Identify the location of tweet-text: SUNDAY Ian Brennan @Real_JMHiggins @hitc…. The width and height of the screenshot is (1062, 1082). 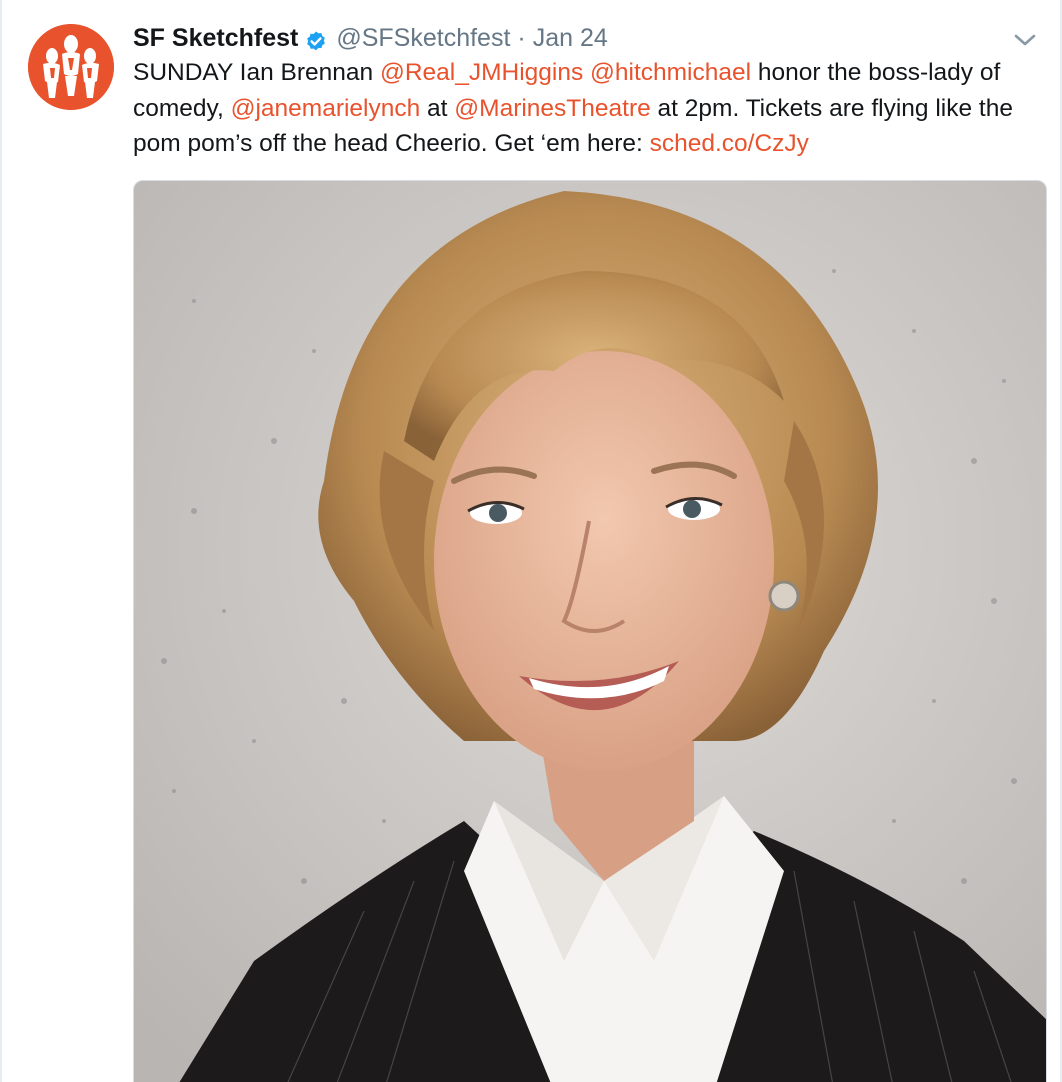
(588, 108).